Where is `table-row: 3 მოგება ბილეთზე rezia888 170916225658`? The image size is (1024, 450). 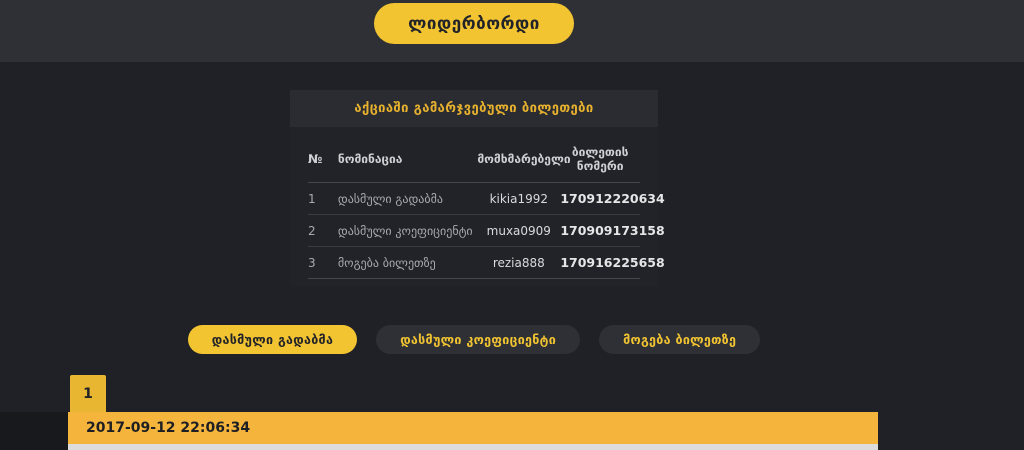 table-row: 3 მოგება ბილეთზე rezia888 170916225658 is located at coordinates (486, 262).